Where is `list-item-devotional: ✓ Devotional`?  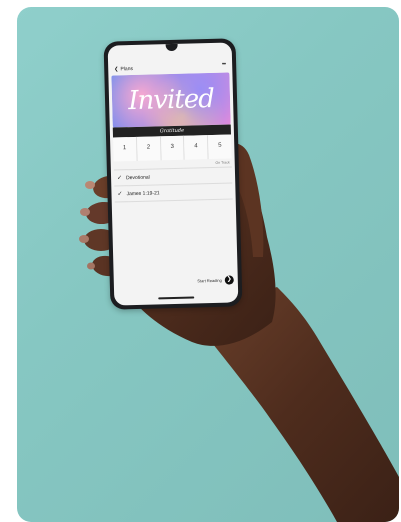
list-item-devotional: ✓ Devotional is located at coordinates (133, 178).